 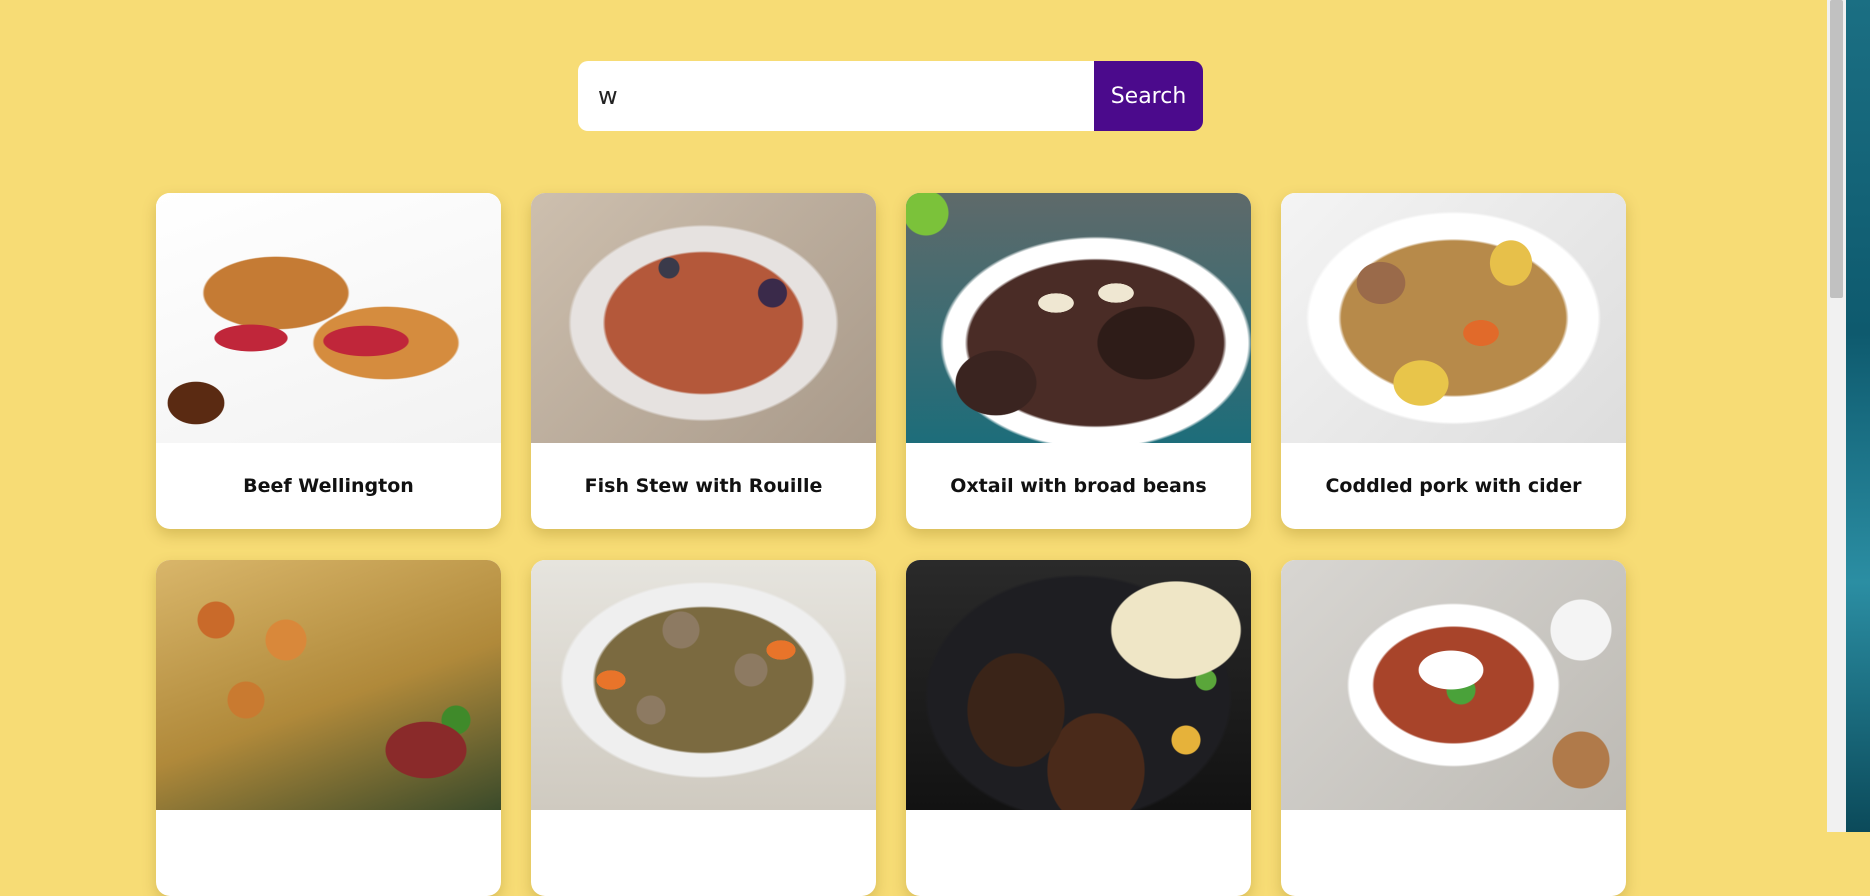 I want to click on recipe-card: Beef Wellington, so click(x=328, y=361).